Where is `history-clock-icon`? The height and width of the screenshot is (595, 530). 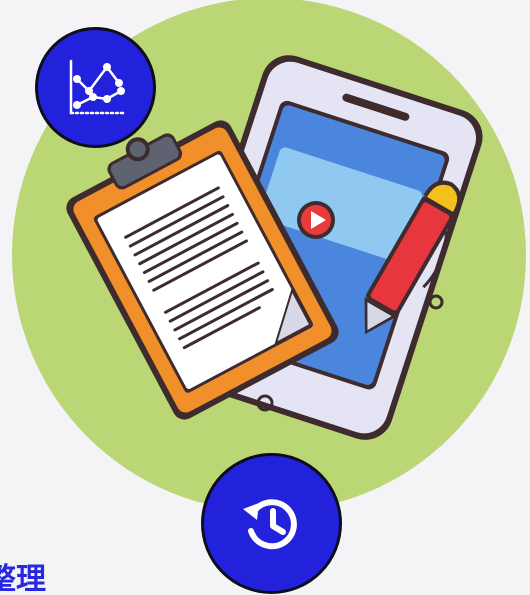
history-clock-icon is located at coordinates (269, 523).